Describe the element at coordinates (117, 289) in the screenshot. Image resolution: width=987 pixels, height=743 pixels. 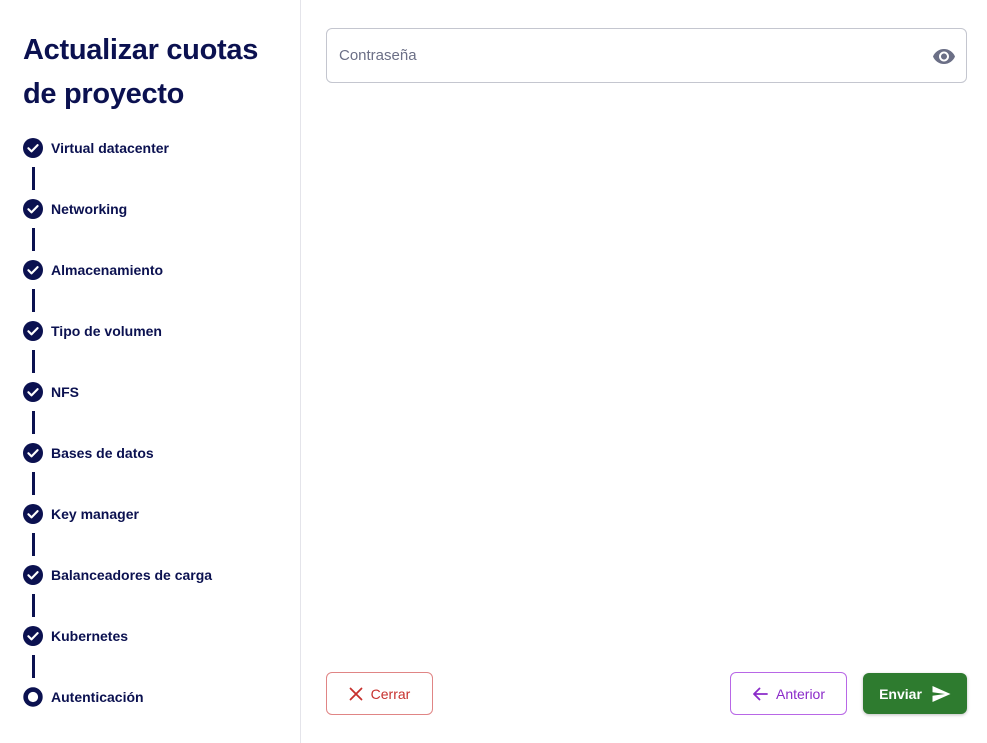
I see `wizard-step-almacenamiento: Almacenamiento` at that location.